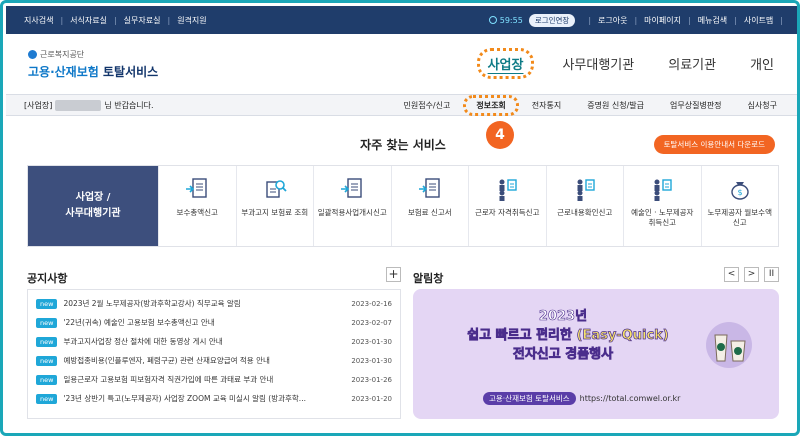  I want to click on tab-individual: 개인, so click(762, 63).